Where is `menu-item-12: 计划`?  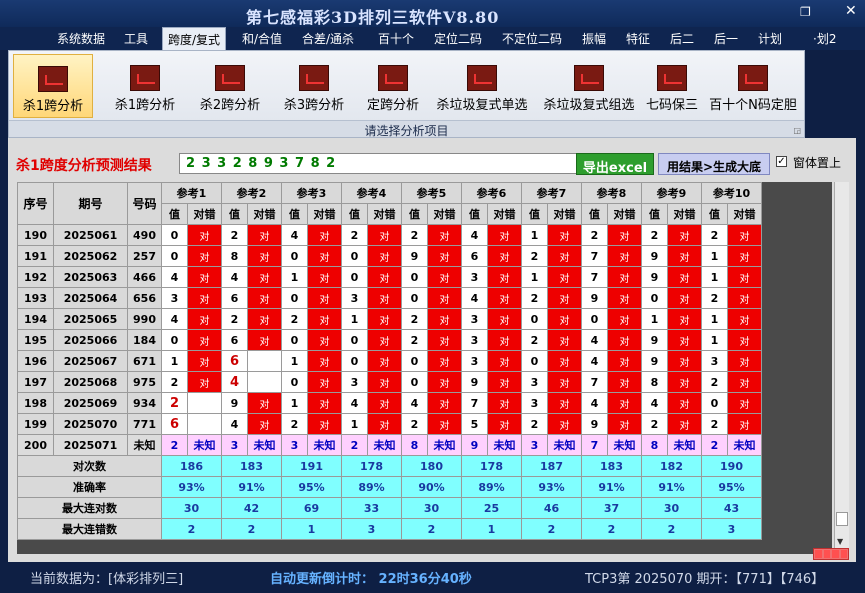 menu-item-12: 计划 is located at coordinates (770, 38).